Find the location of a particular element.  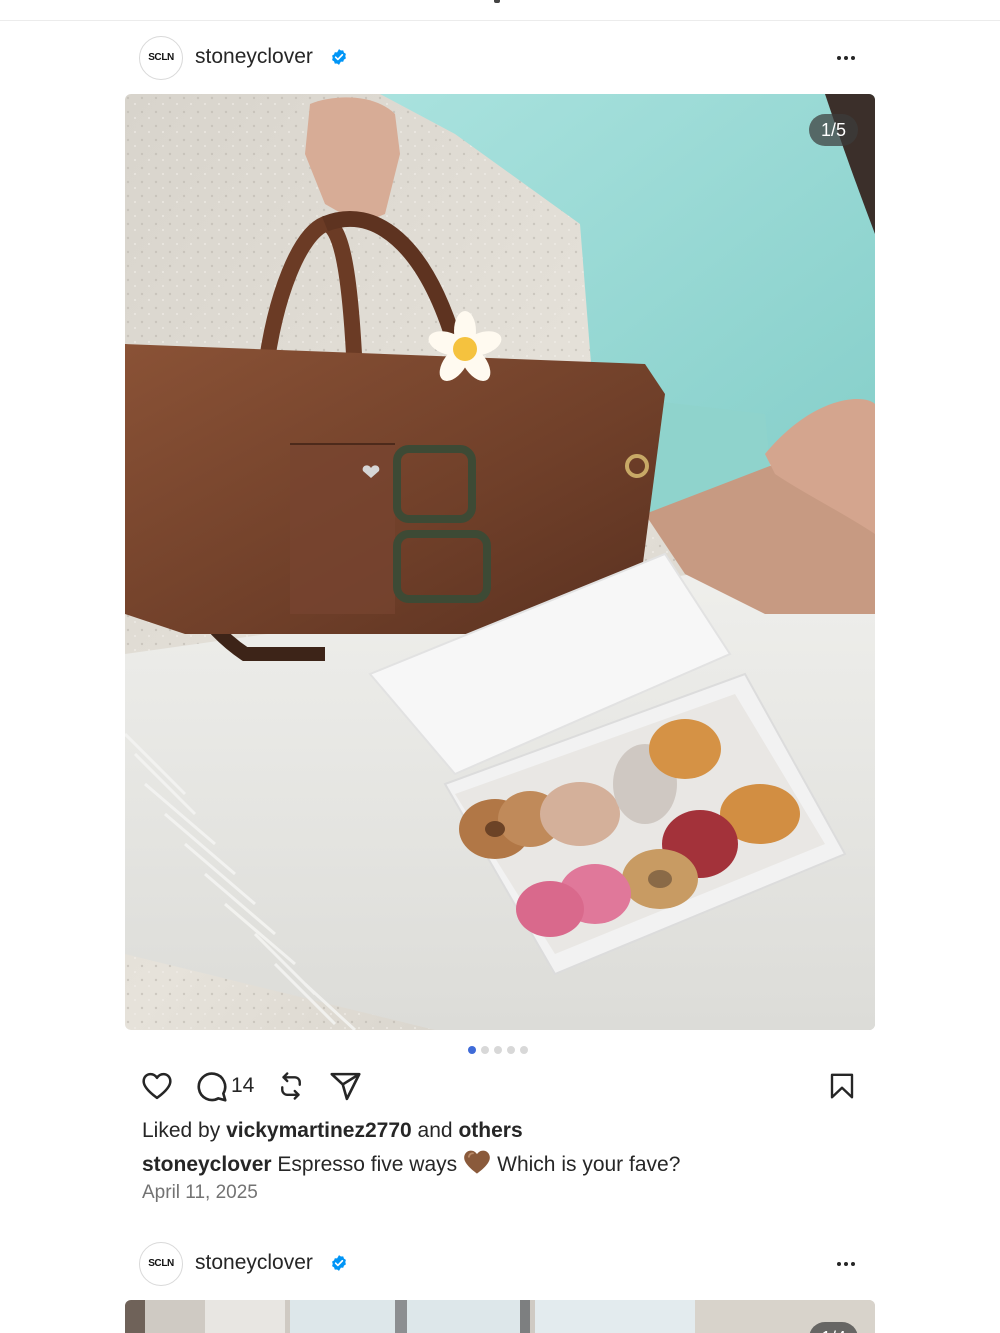

caption-text: Espresso five ways is located at coordinates (367, 1164).